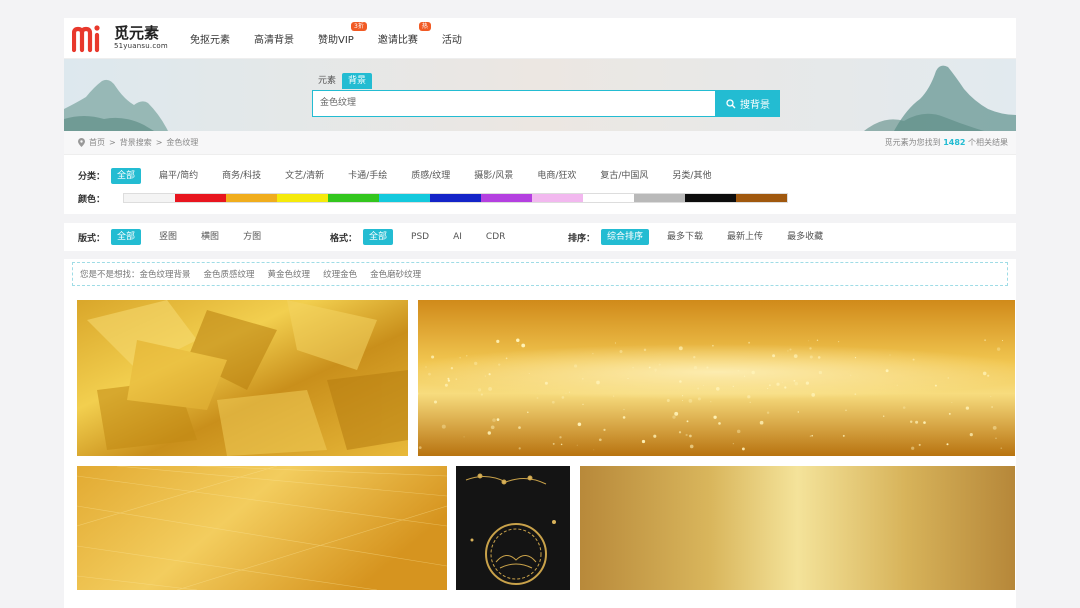 This screenshot has height=608, width=1080. Describe the element at coordinates (731, 103) in the screenshot. I see `search-icon` at that location.